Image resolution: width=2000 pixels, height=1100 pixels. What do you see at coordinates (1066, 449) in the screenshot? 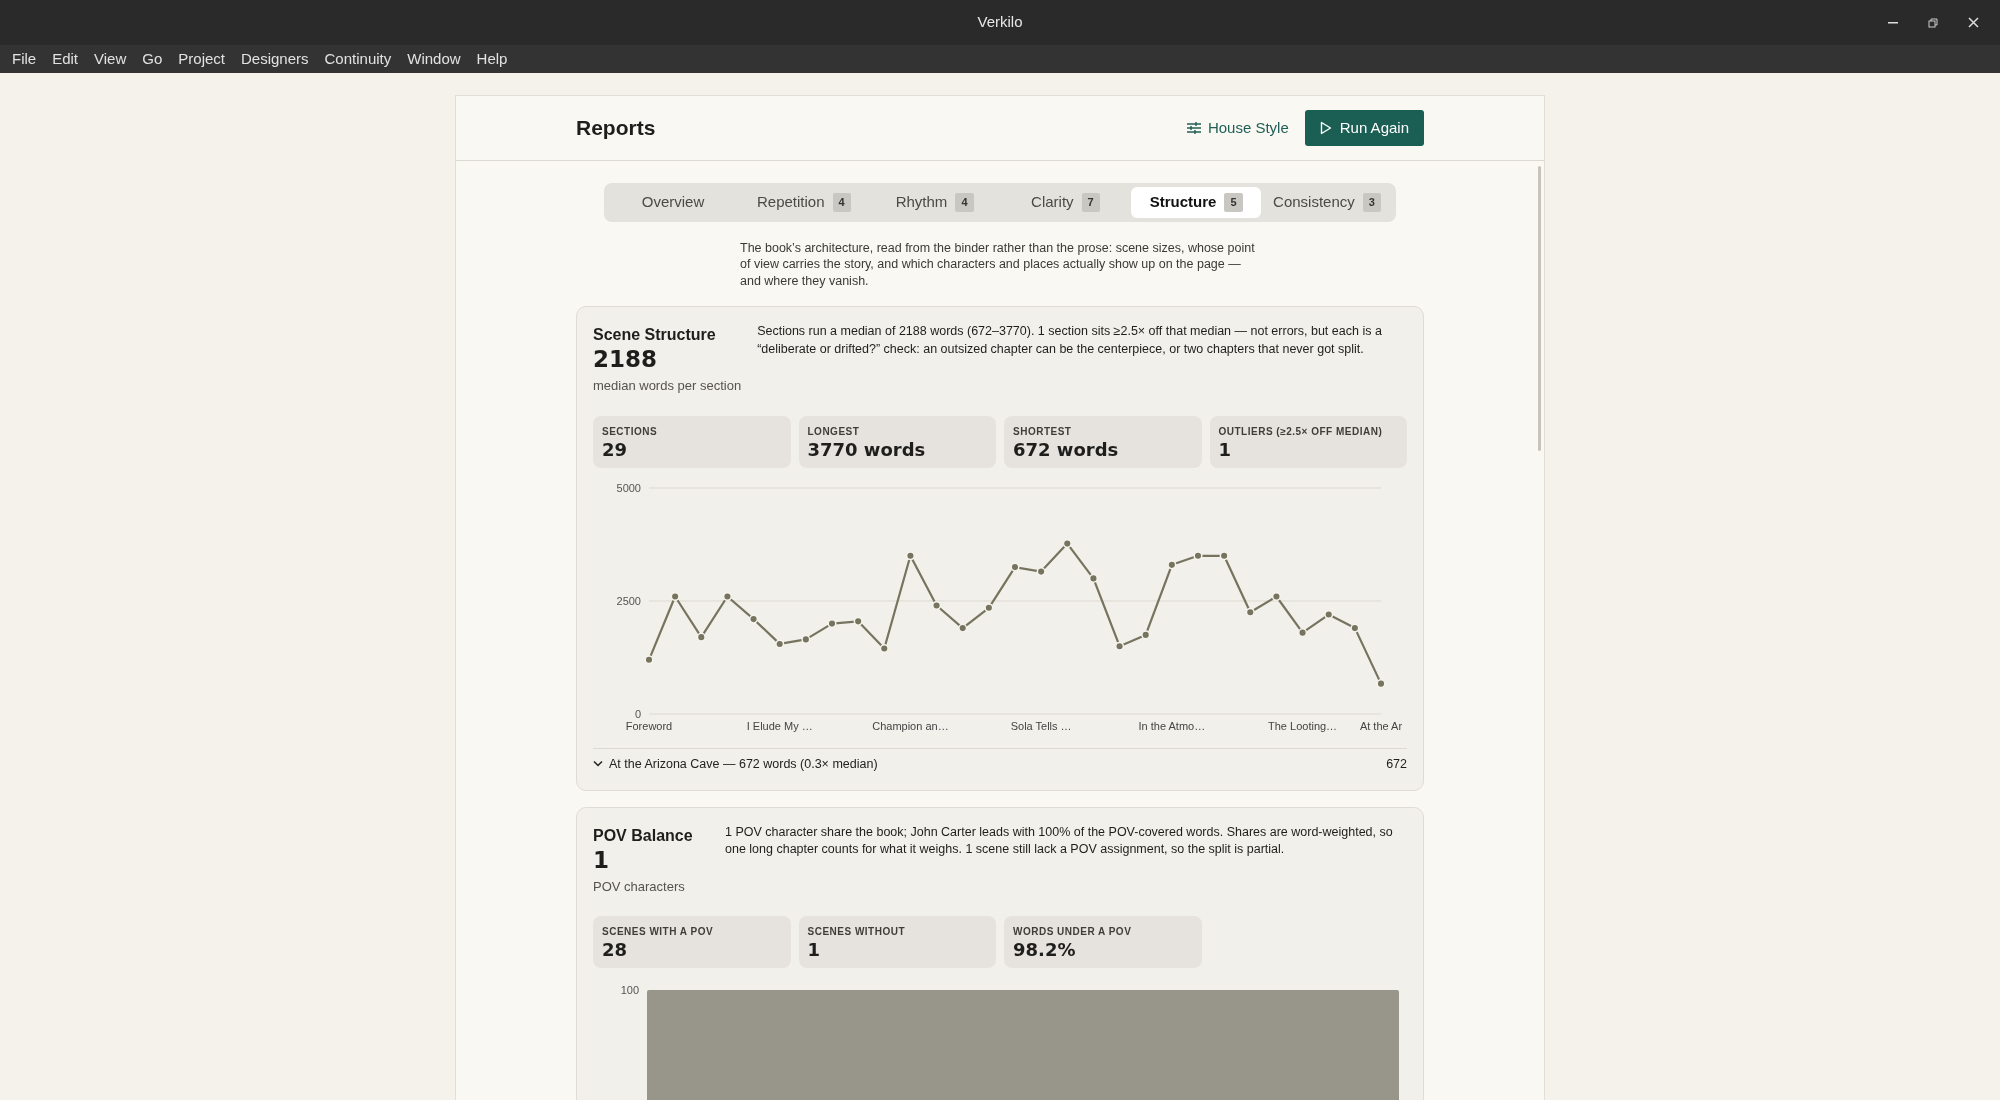
I see `stat-value: 672 words` at bounding box center [1066, 449].